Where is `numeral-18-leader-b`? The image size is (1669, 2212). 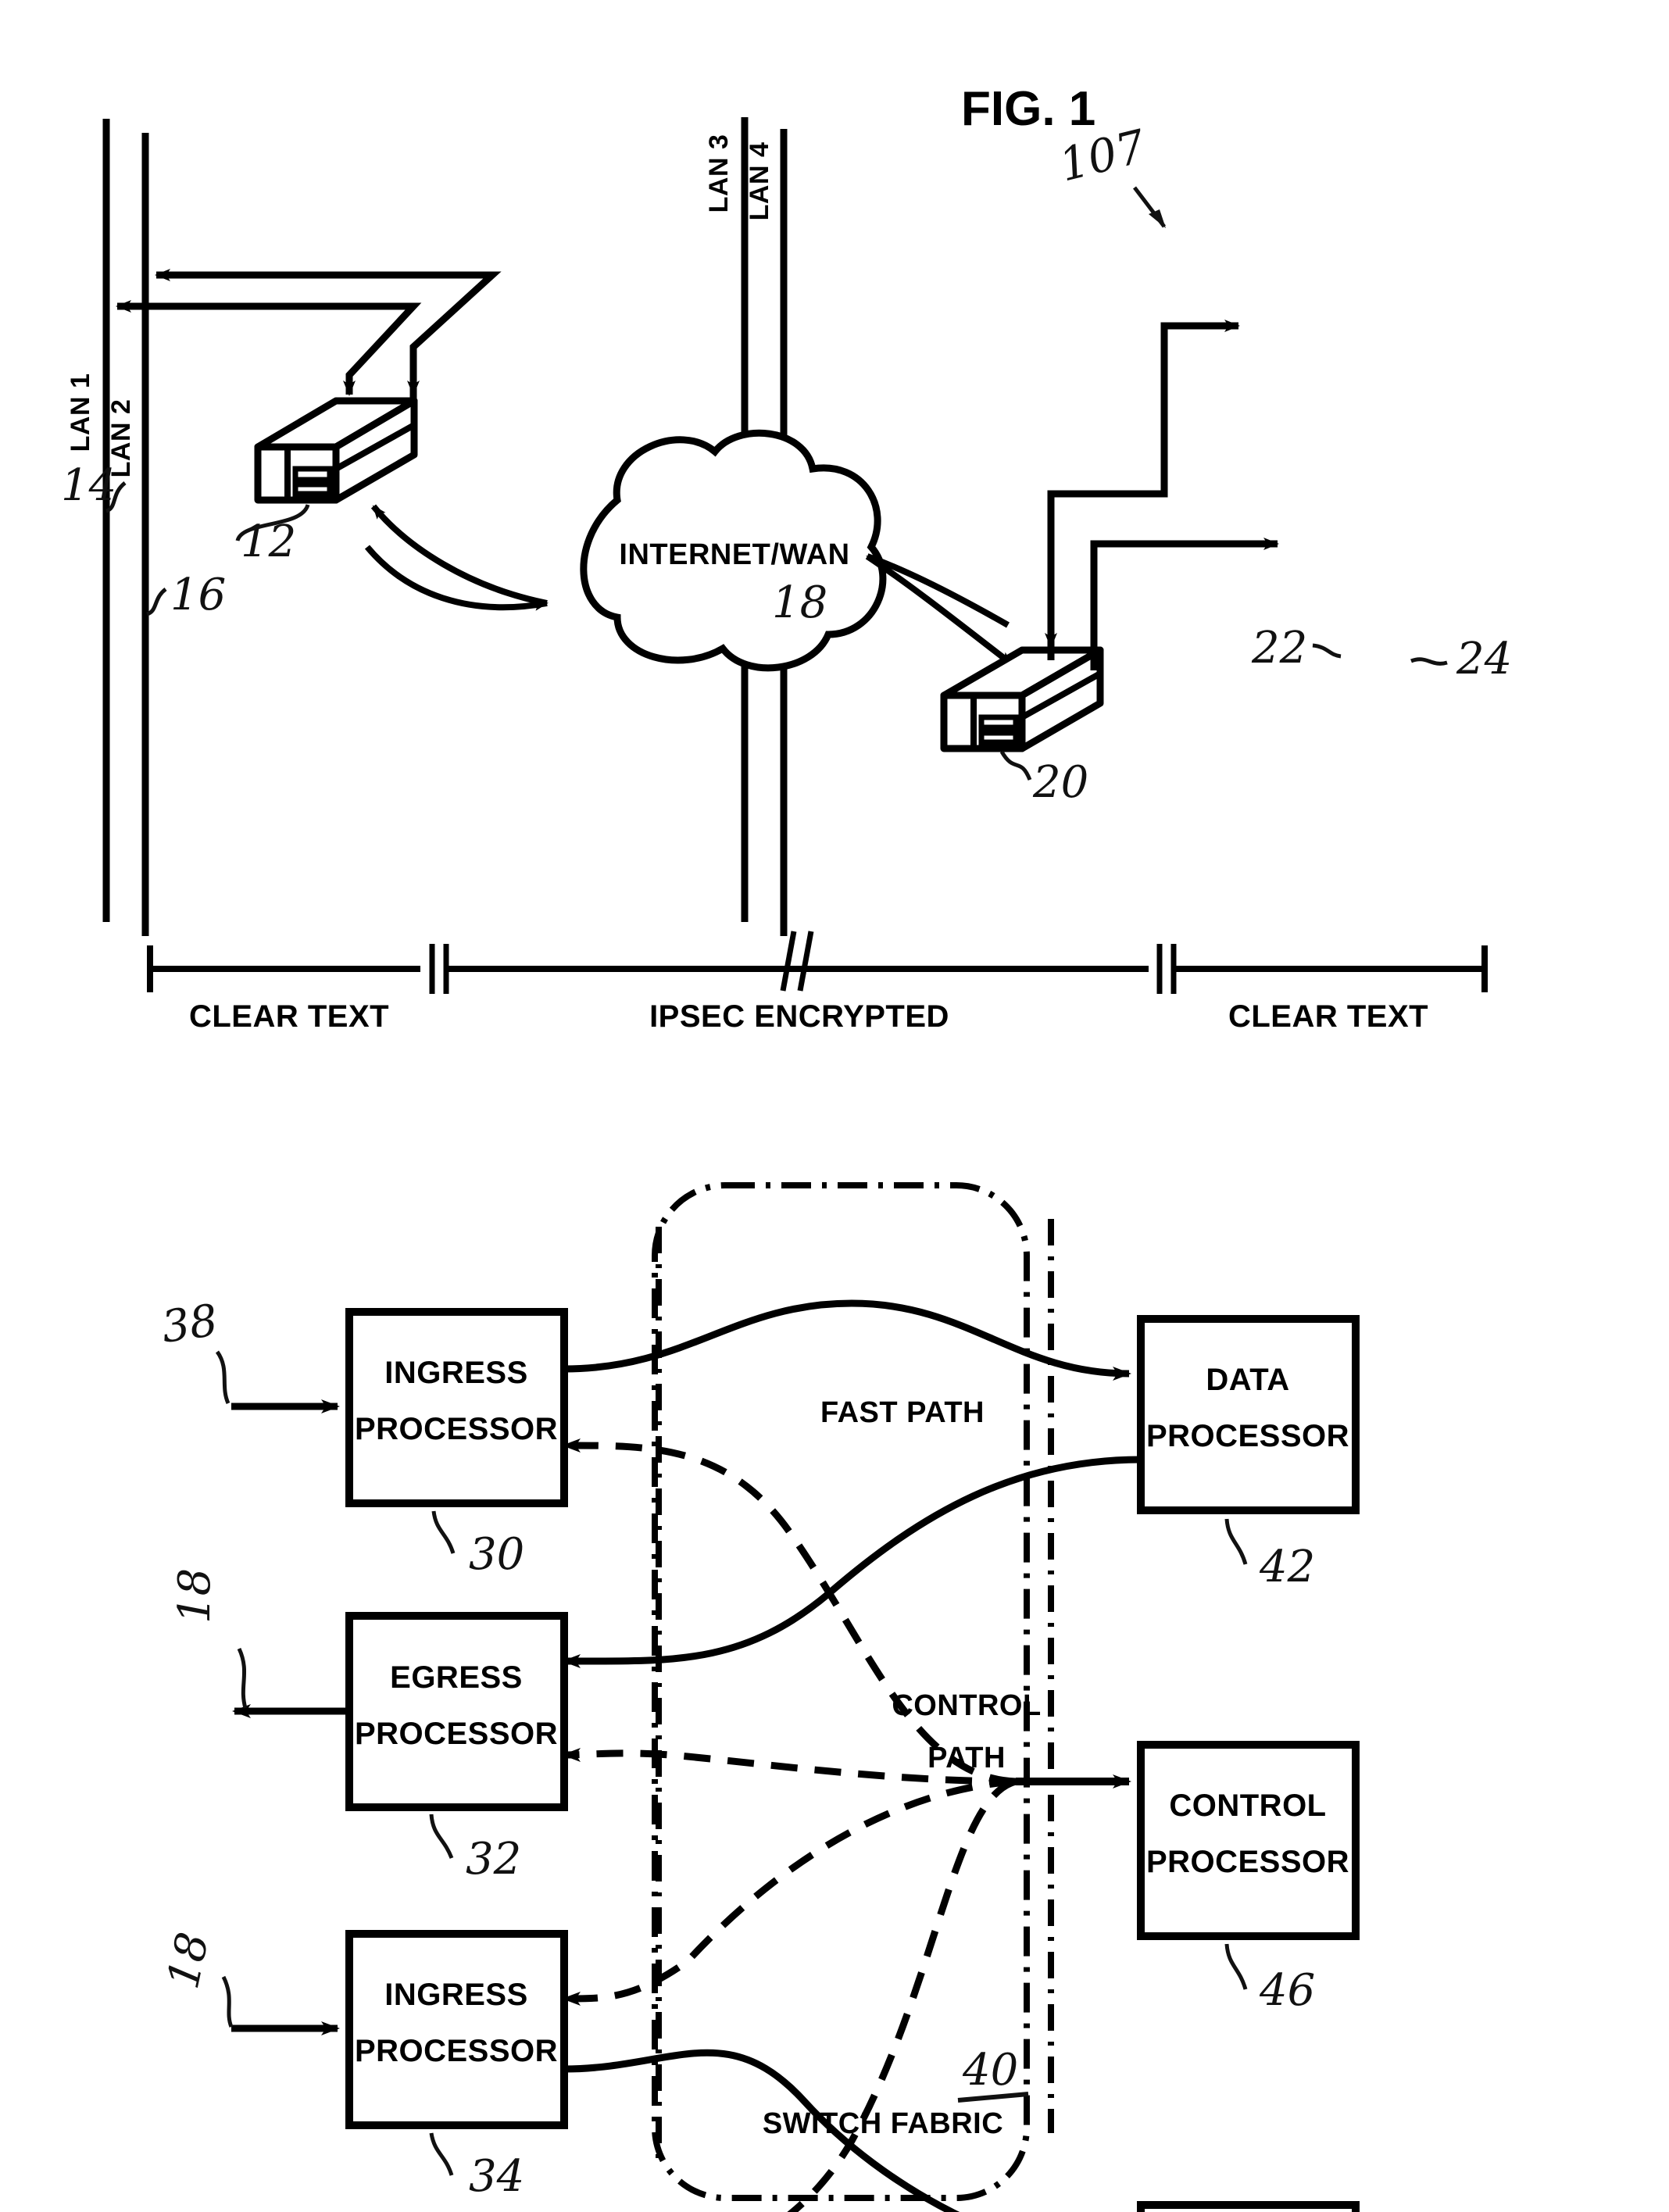
numeral-18-leader-b is located at coordinates (227, 2001).